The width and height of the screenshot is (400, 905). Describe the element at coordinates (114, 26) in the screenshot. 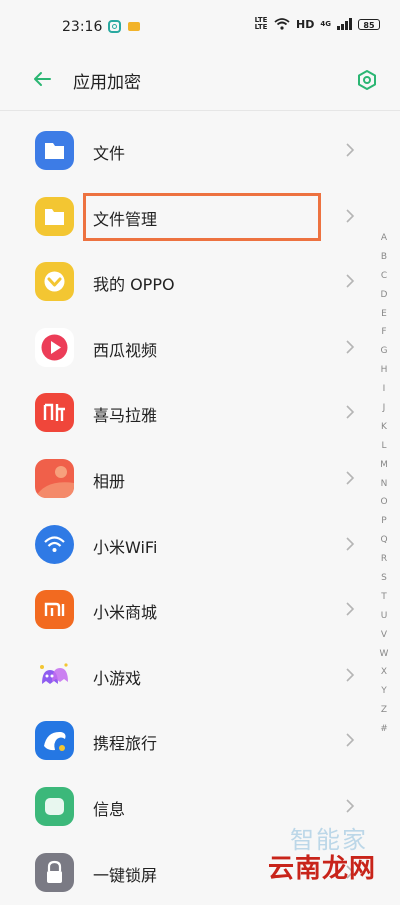

I see `notification-app-icon` at that location.